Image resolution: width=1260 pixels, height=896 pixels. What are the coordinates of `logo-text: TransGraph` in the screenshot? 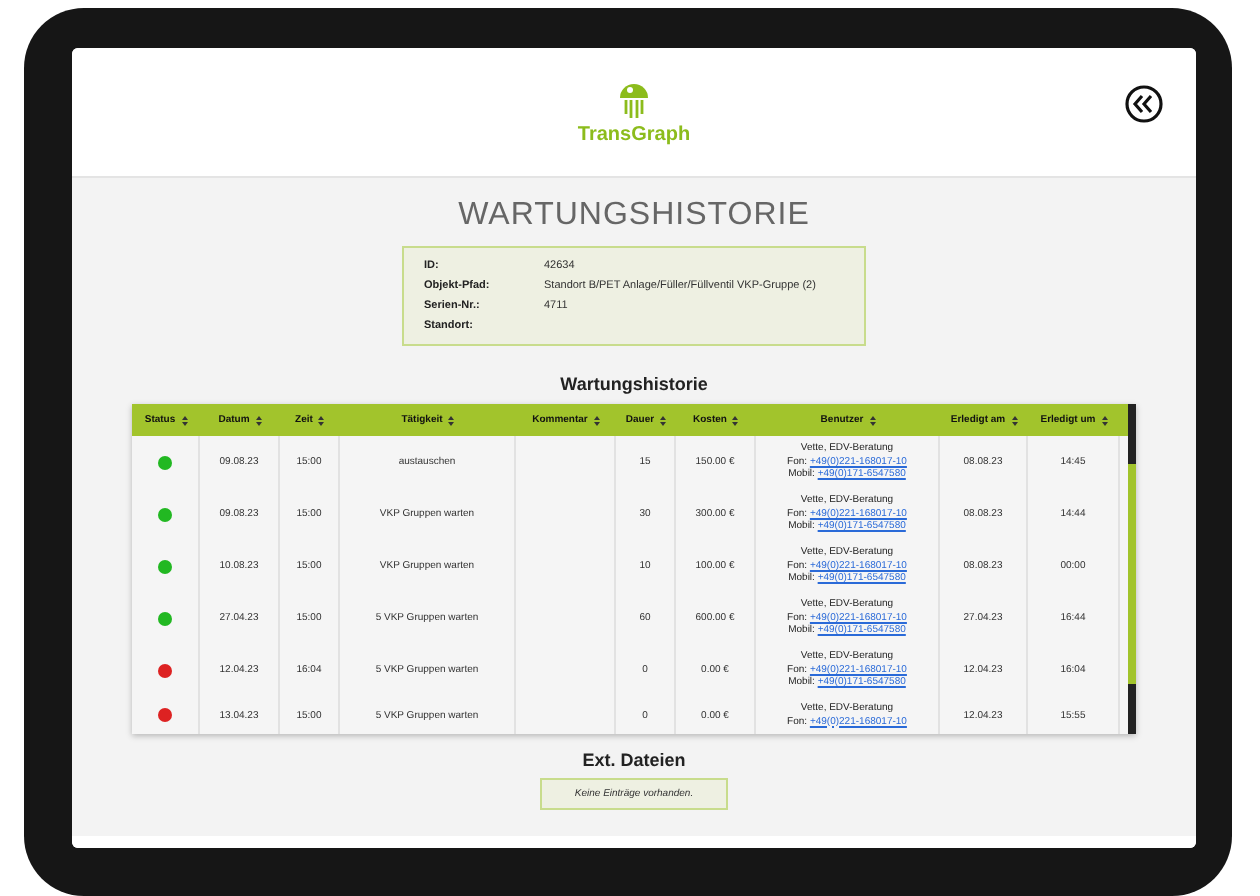 It's located at (634, 134).